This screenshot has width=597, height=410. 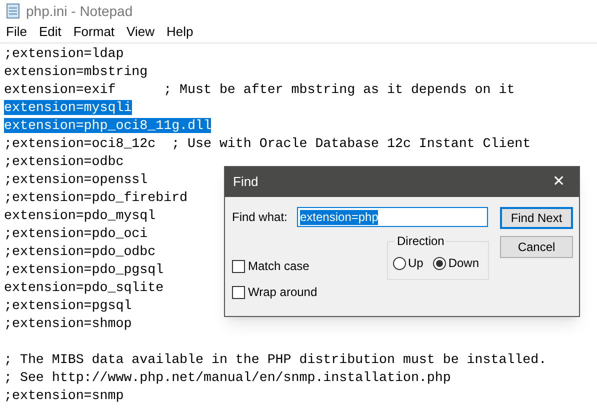 What do you see at coordinates (559, 182) in the screenshot?
I see `close-button: ✕` at bounding box center [559, 182].